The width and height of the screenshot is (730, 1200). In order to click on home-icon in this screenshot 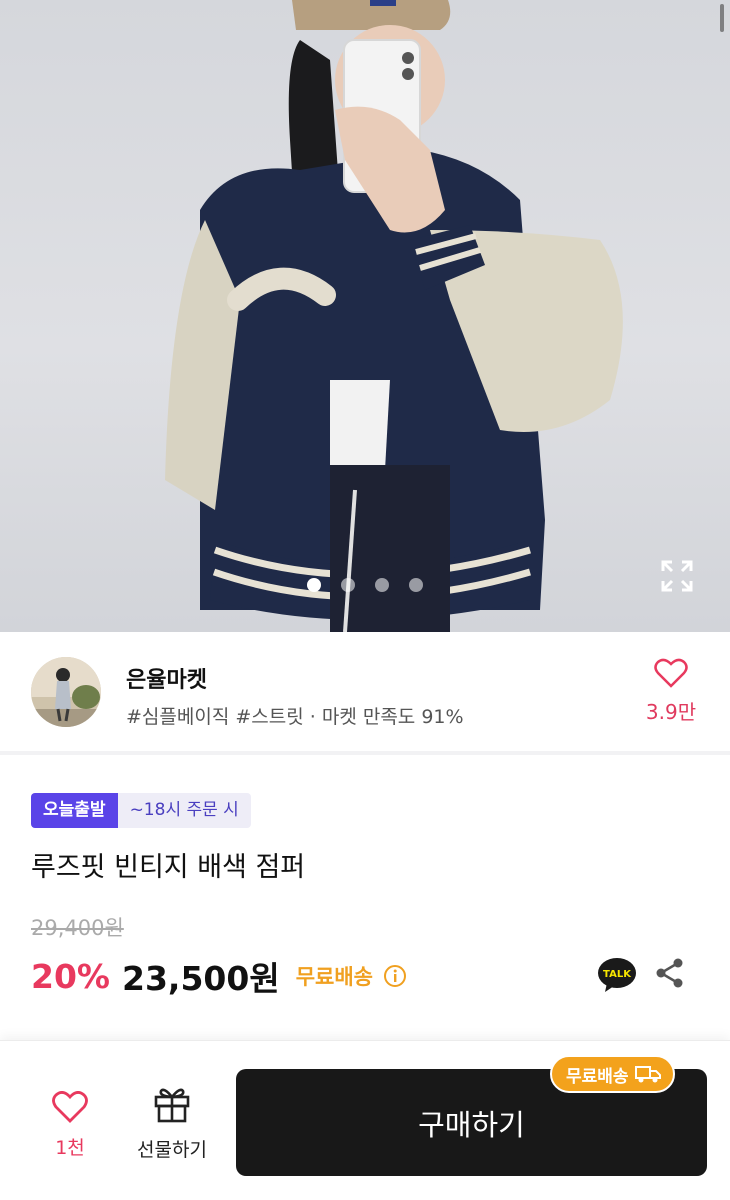, I will do `click(518, 5)`.